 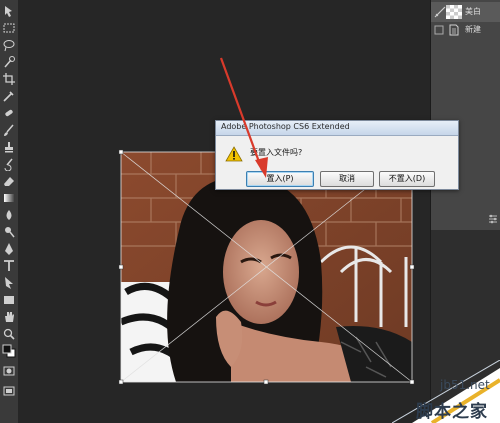 What do you see at coordinates (9, 371) in the screenshot?
I see `quick-mask-icon` at bounding box center [9, 371].